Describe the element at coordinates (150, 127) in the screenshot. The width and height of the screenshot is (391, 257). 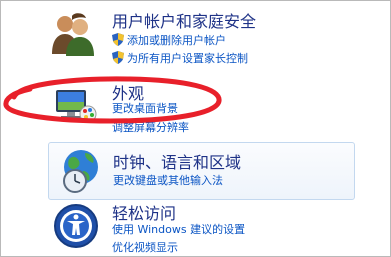
I see `adjust-screen-resolution-link: 调整屏幕分辨率` at that location.